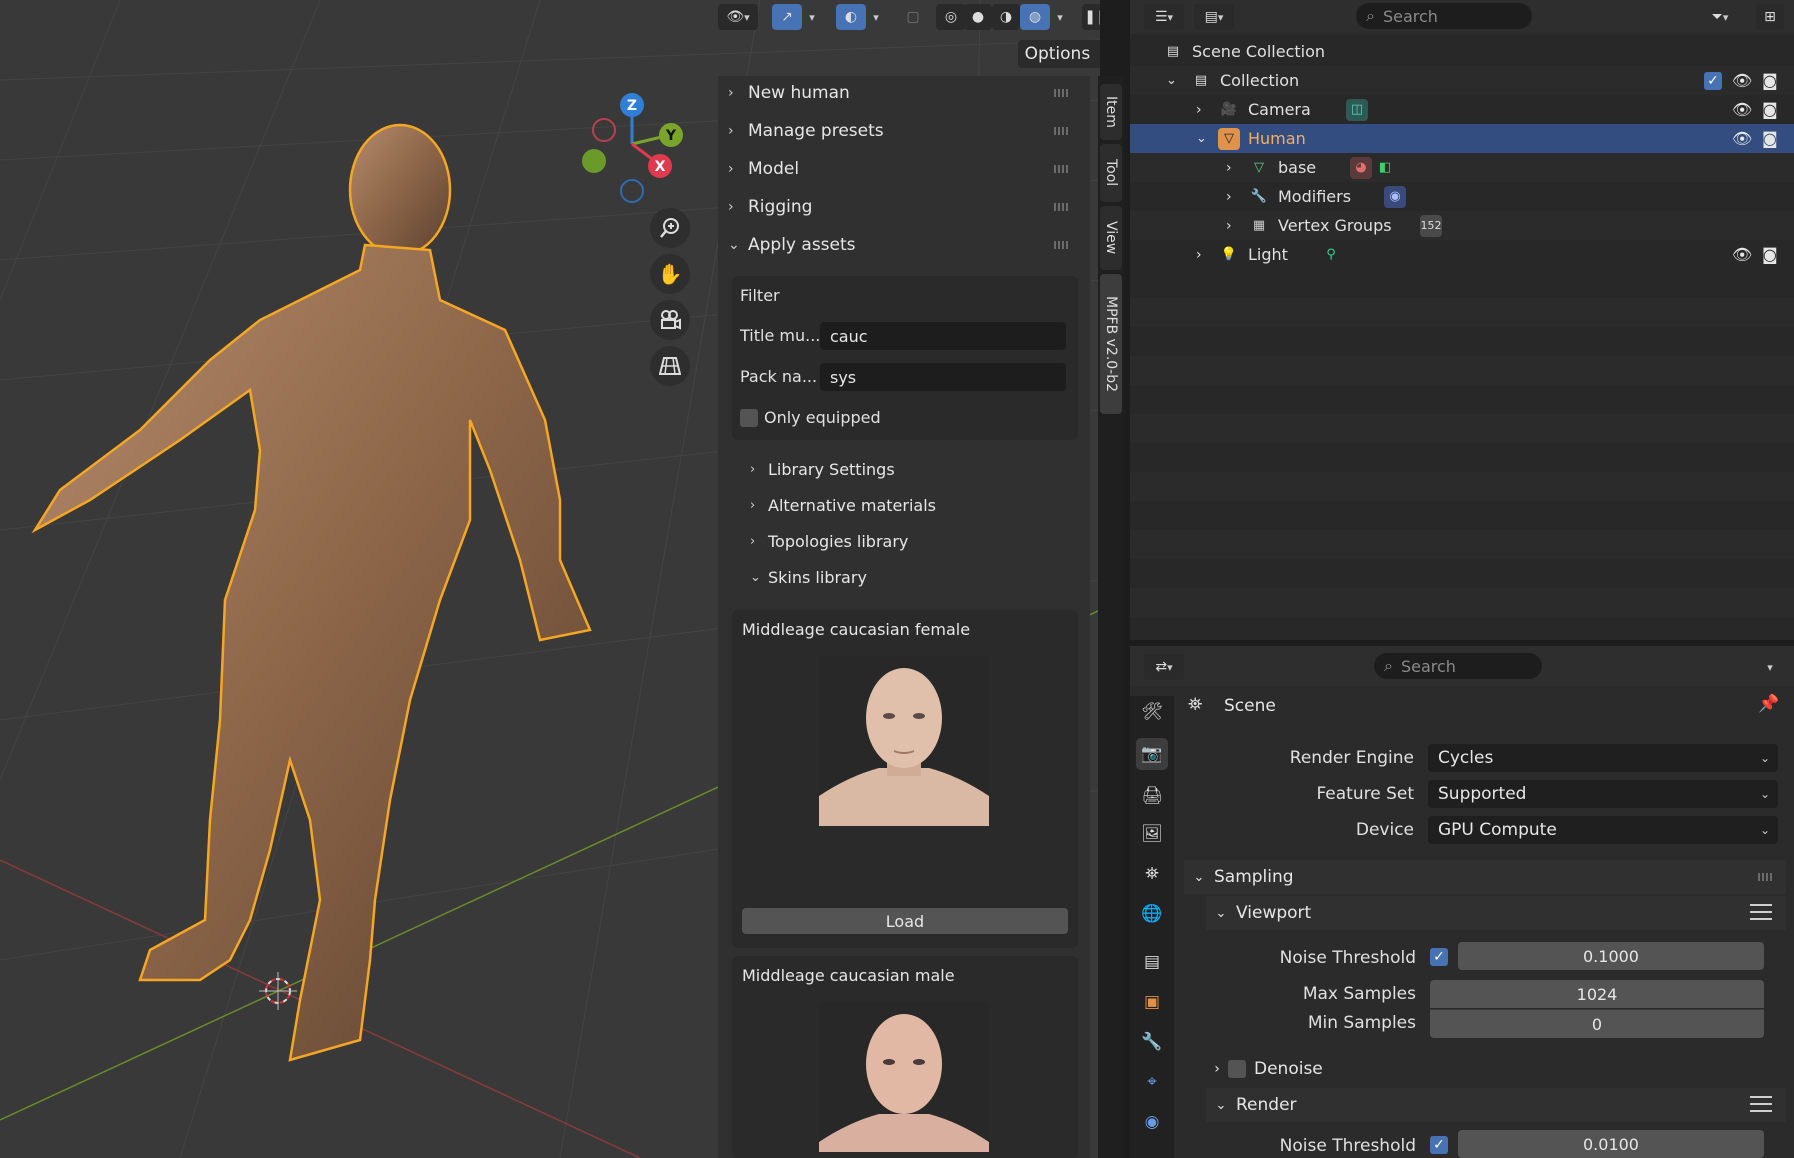  I want to click on overlays-dropdown-icon: ▾, so click(876, 17).